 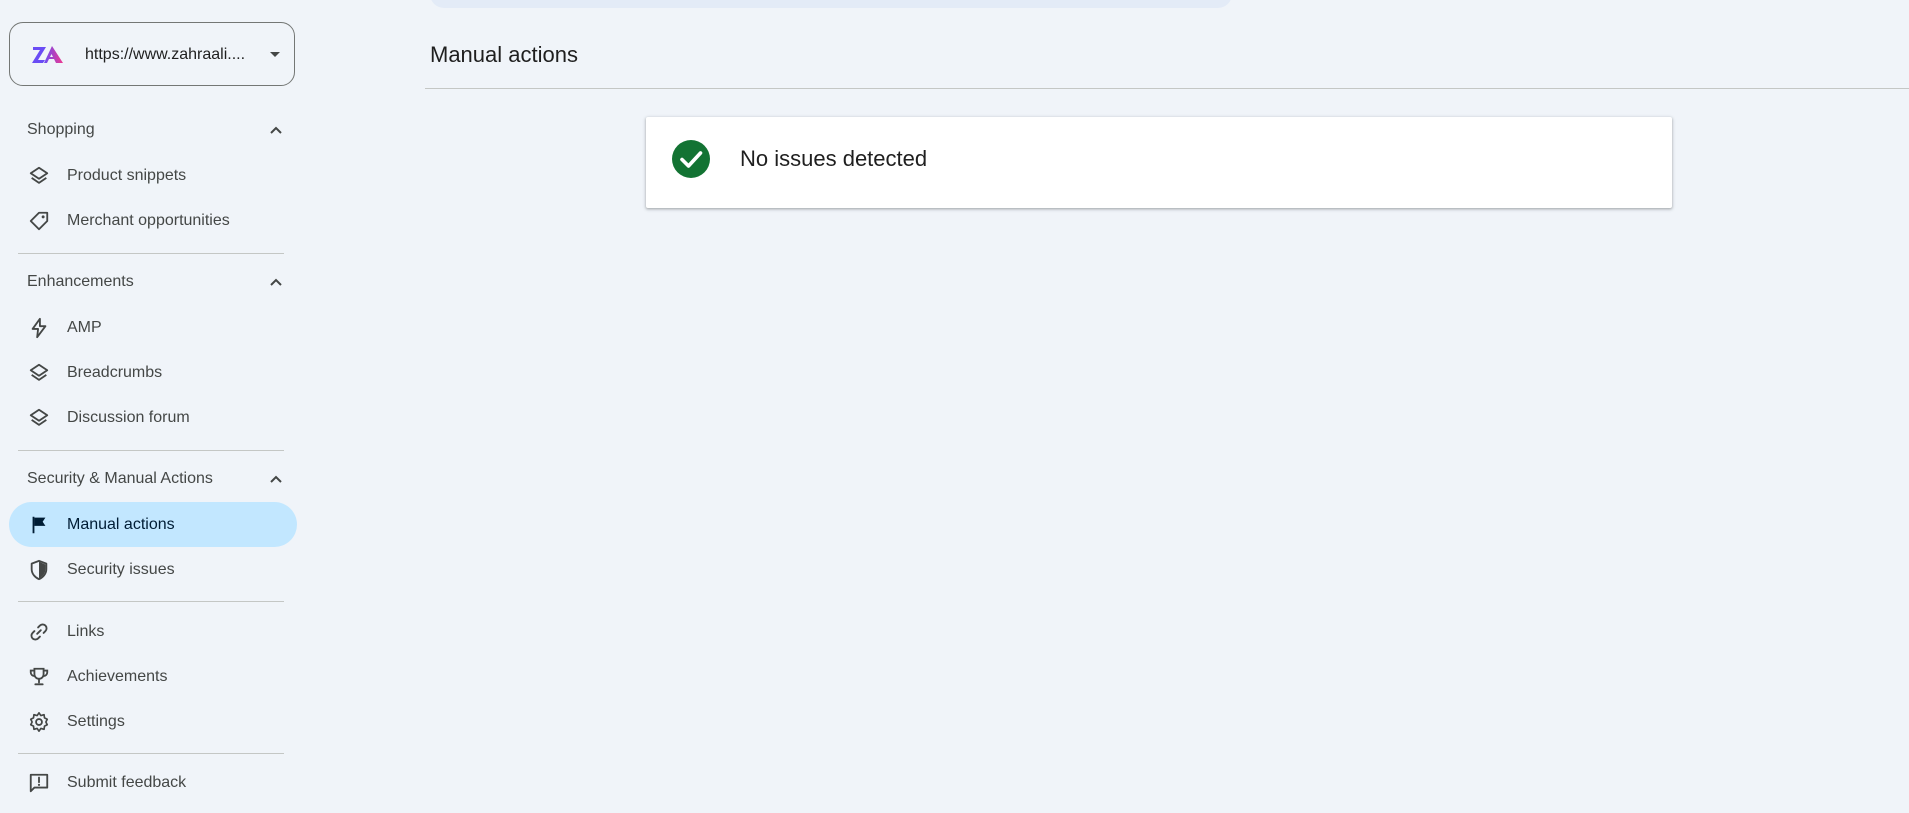 What do you see at coordinates (86, 631) in the screenshot?
I see `nav-label-links: Links` at bounding box center [86, 631].